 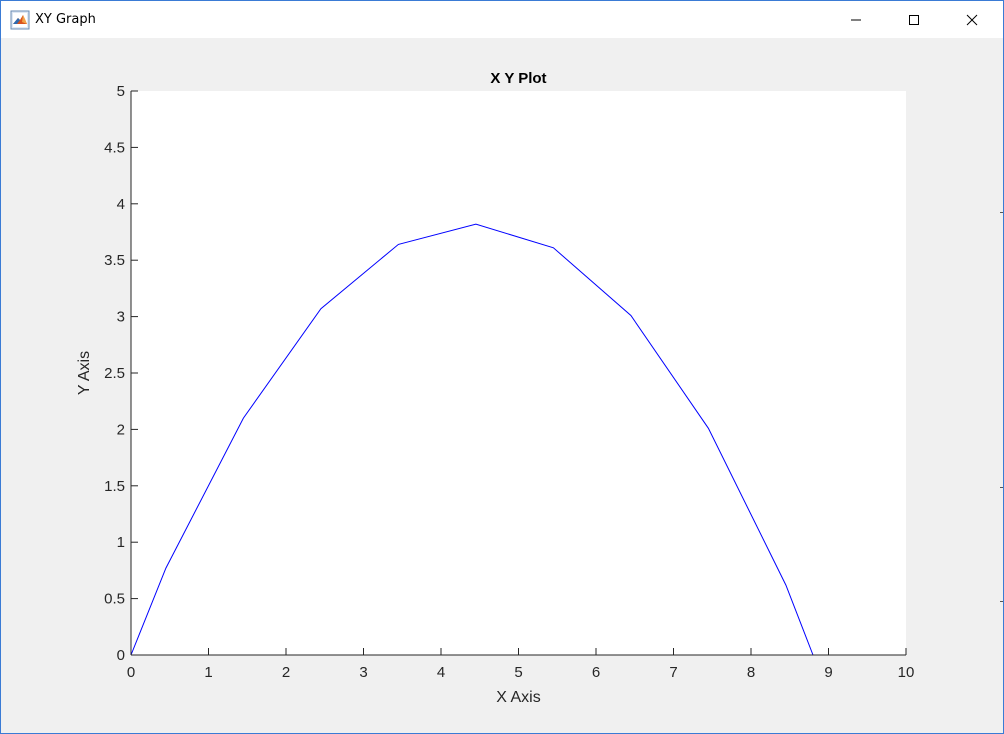 What do you see at coordinates (121, 317) in the screenshot?
I see `y-tick-label: 3` at bounding box center [121, 317].